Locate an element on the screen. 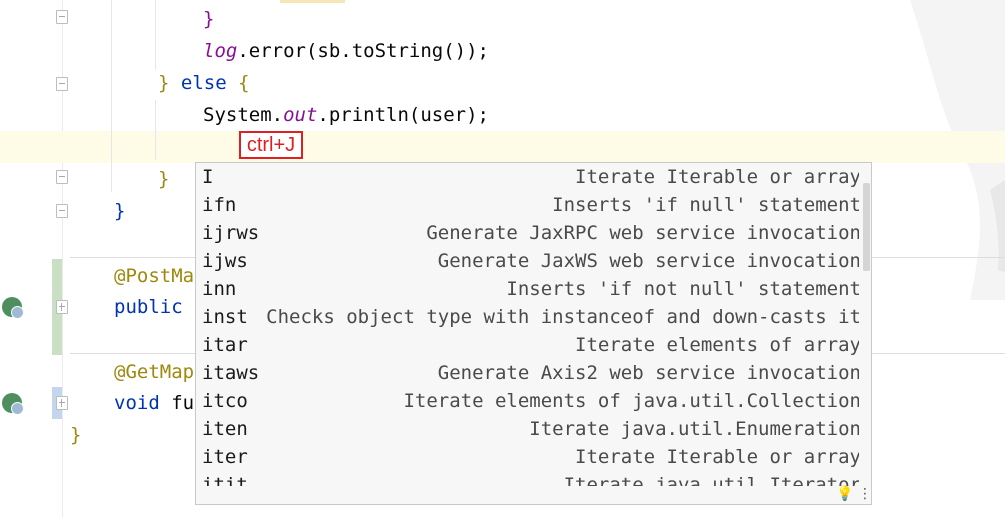 The height and width of the screenshot is (517, 1005). code-line: @GetMapp is located at coordinates (160, 372).